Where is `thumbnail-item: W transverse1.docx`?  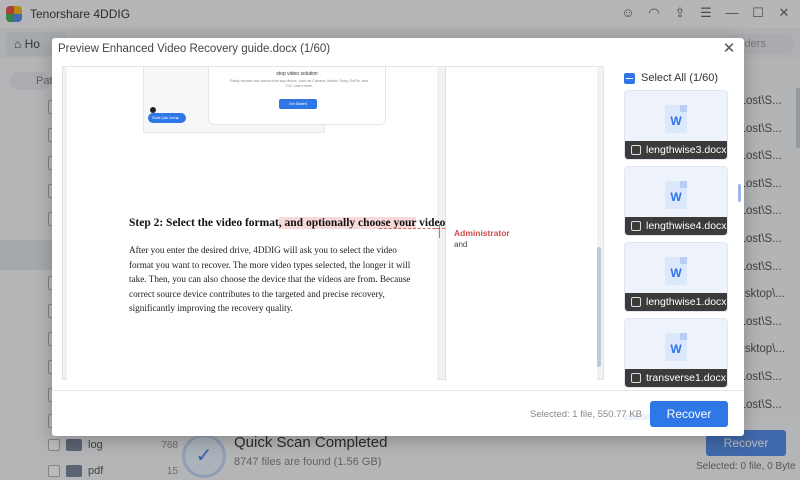 thumbnail-item: W transverse1.docx is located at coordinates (676, 353).